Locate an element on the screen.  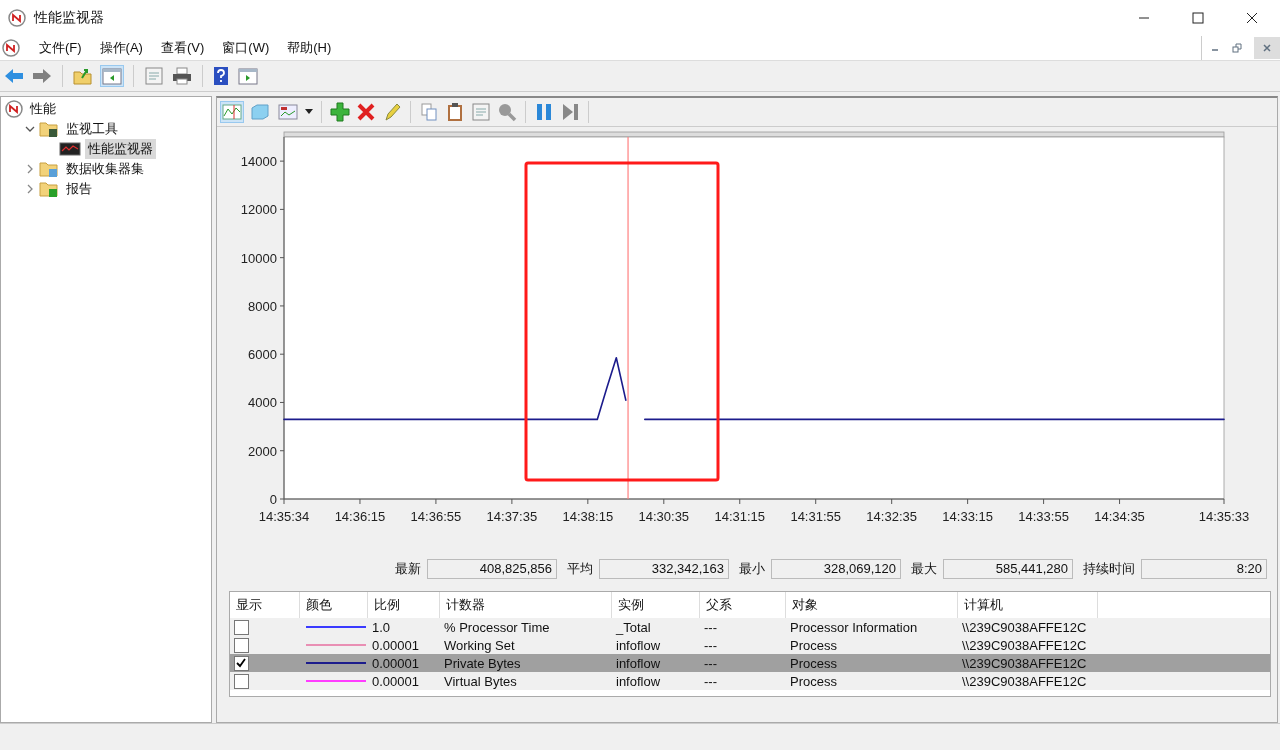
x-tick-label: 14:33:55 is located at coordinates (1043, 516).